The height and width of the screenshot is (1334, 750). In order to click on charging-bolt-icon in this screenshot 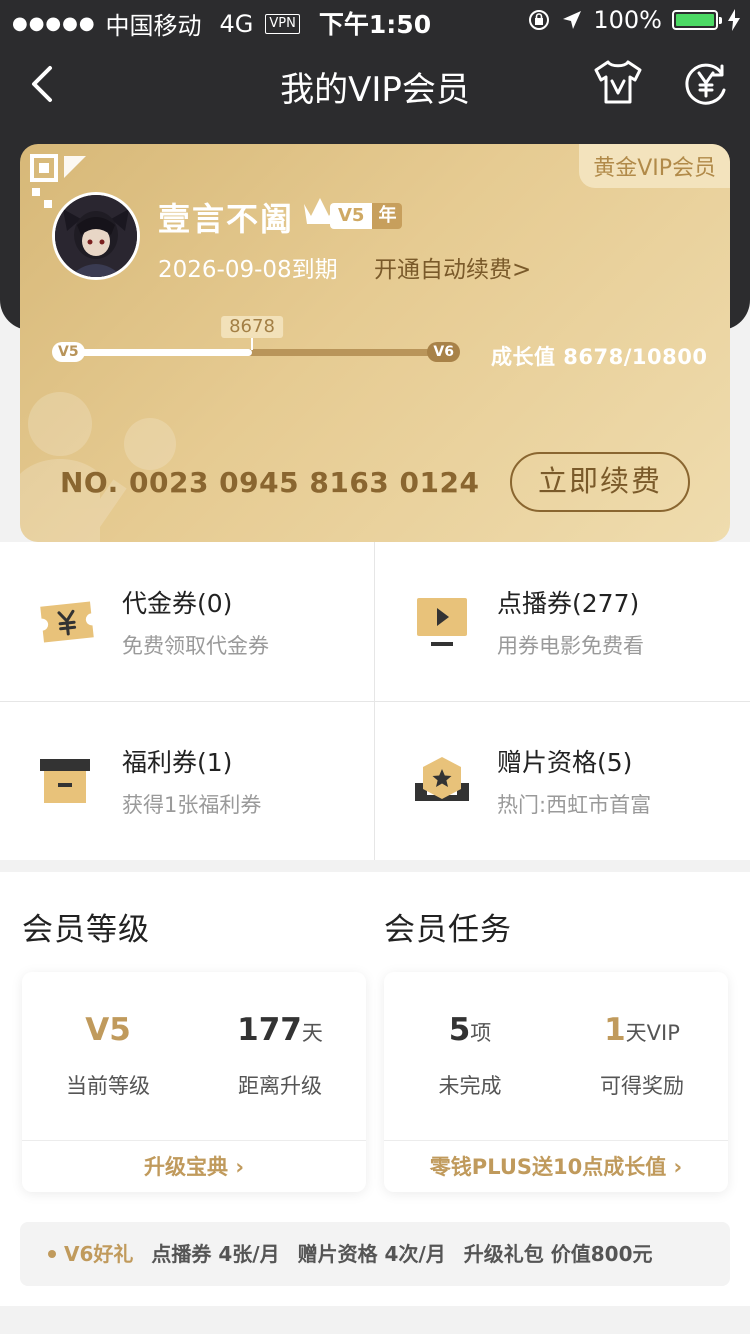, I will do `click(734, 20)`.